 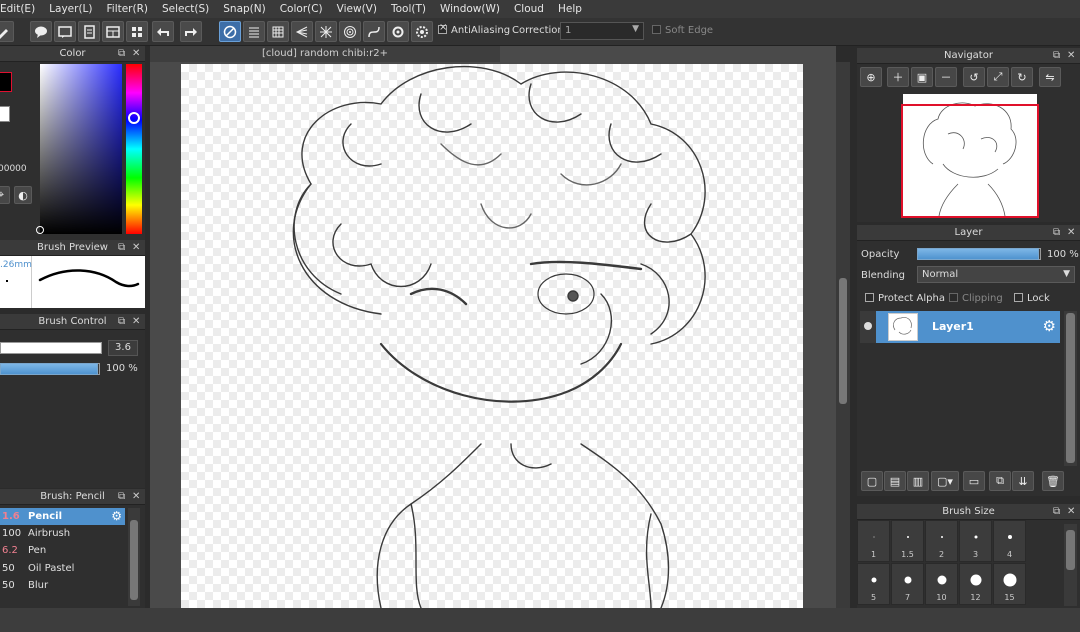 What do you see at coordinates (278, 31) in the screenshot?
I see `snap-crisscross-icon` at bounding box center [278, 31].